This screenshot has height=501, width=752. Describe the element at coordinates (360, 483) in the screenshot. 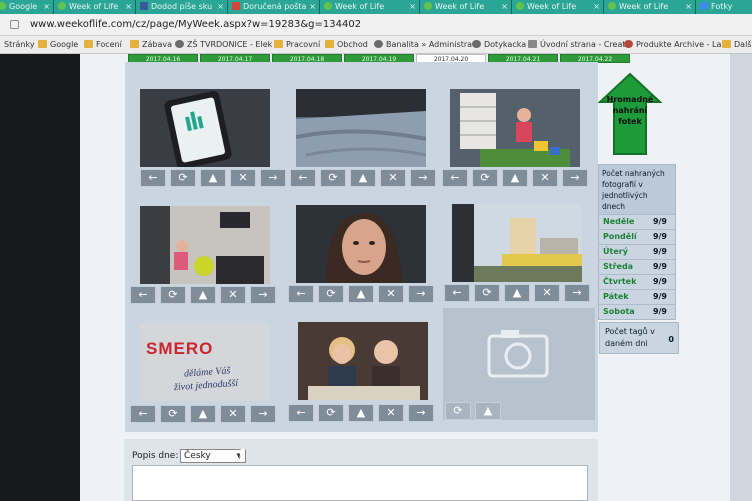

I see `description-textarea` at that location.